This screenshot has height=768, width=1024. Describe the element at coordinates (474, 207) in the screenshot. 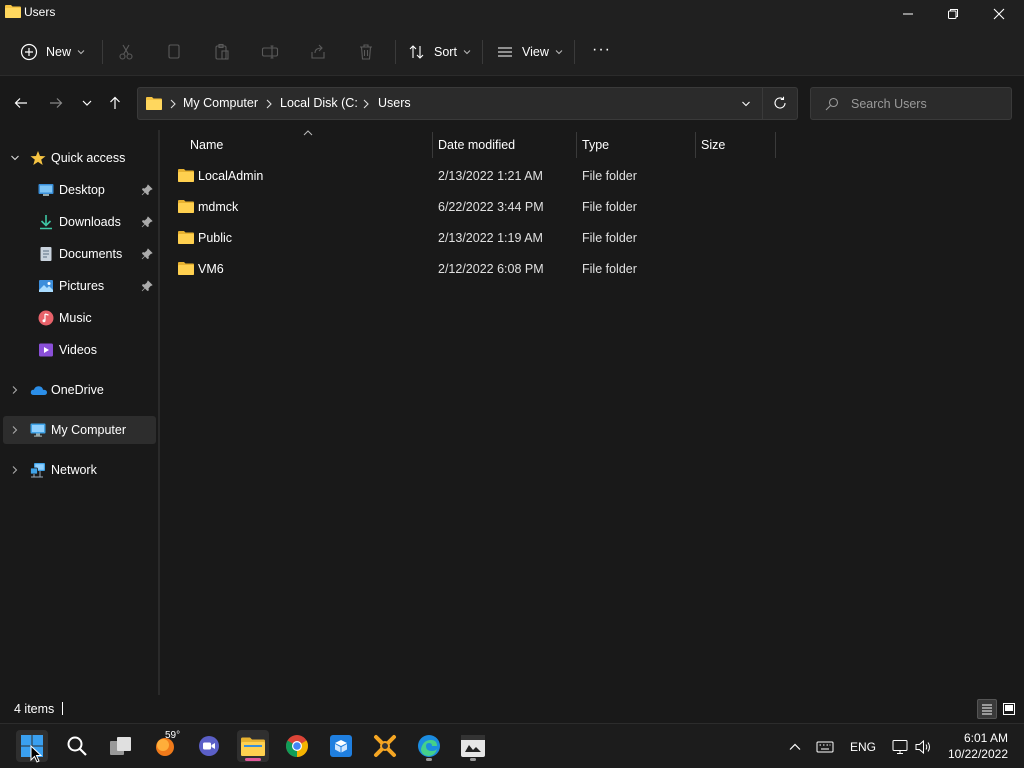

I see `table-row: mdmck 6/22/2022 3:44 PM File folder` at that location.